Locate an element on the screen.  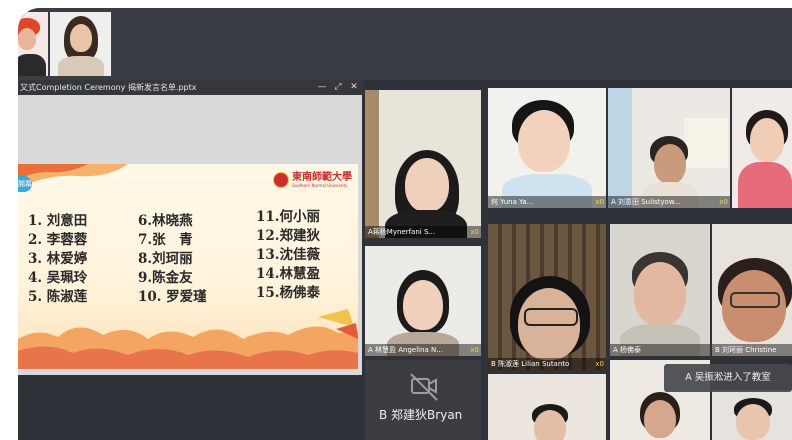
participant-name-label: A 刘意田 Sulistyow... x0 is located at coordinates (669, 202).